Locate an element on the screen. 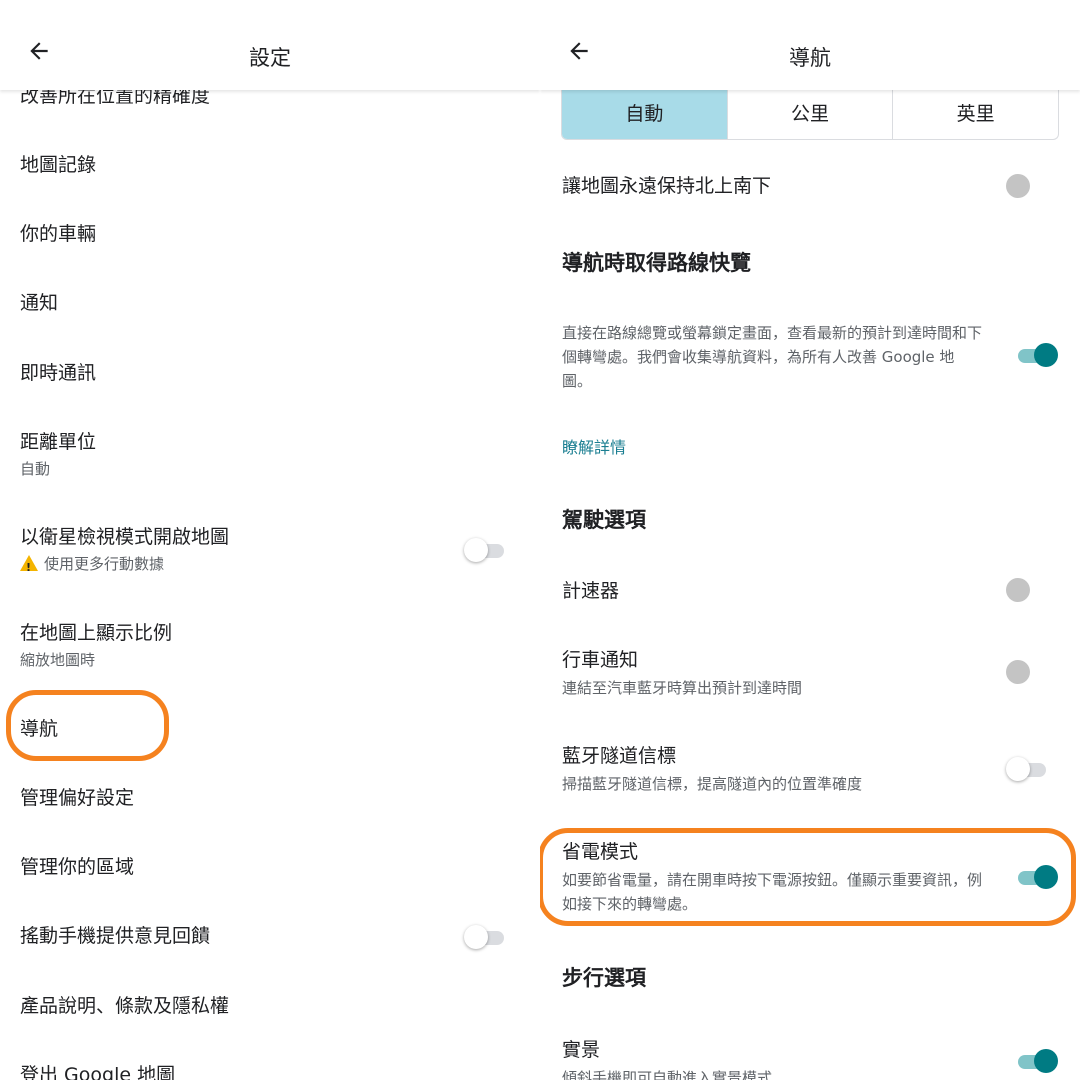 This screenshot has width=1080, height=1080. live-view-setting: 實景 傾斜手機即可自動進入實景模式 is located at coordinates (667, 1058).